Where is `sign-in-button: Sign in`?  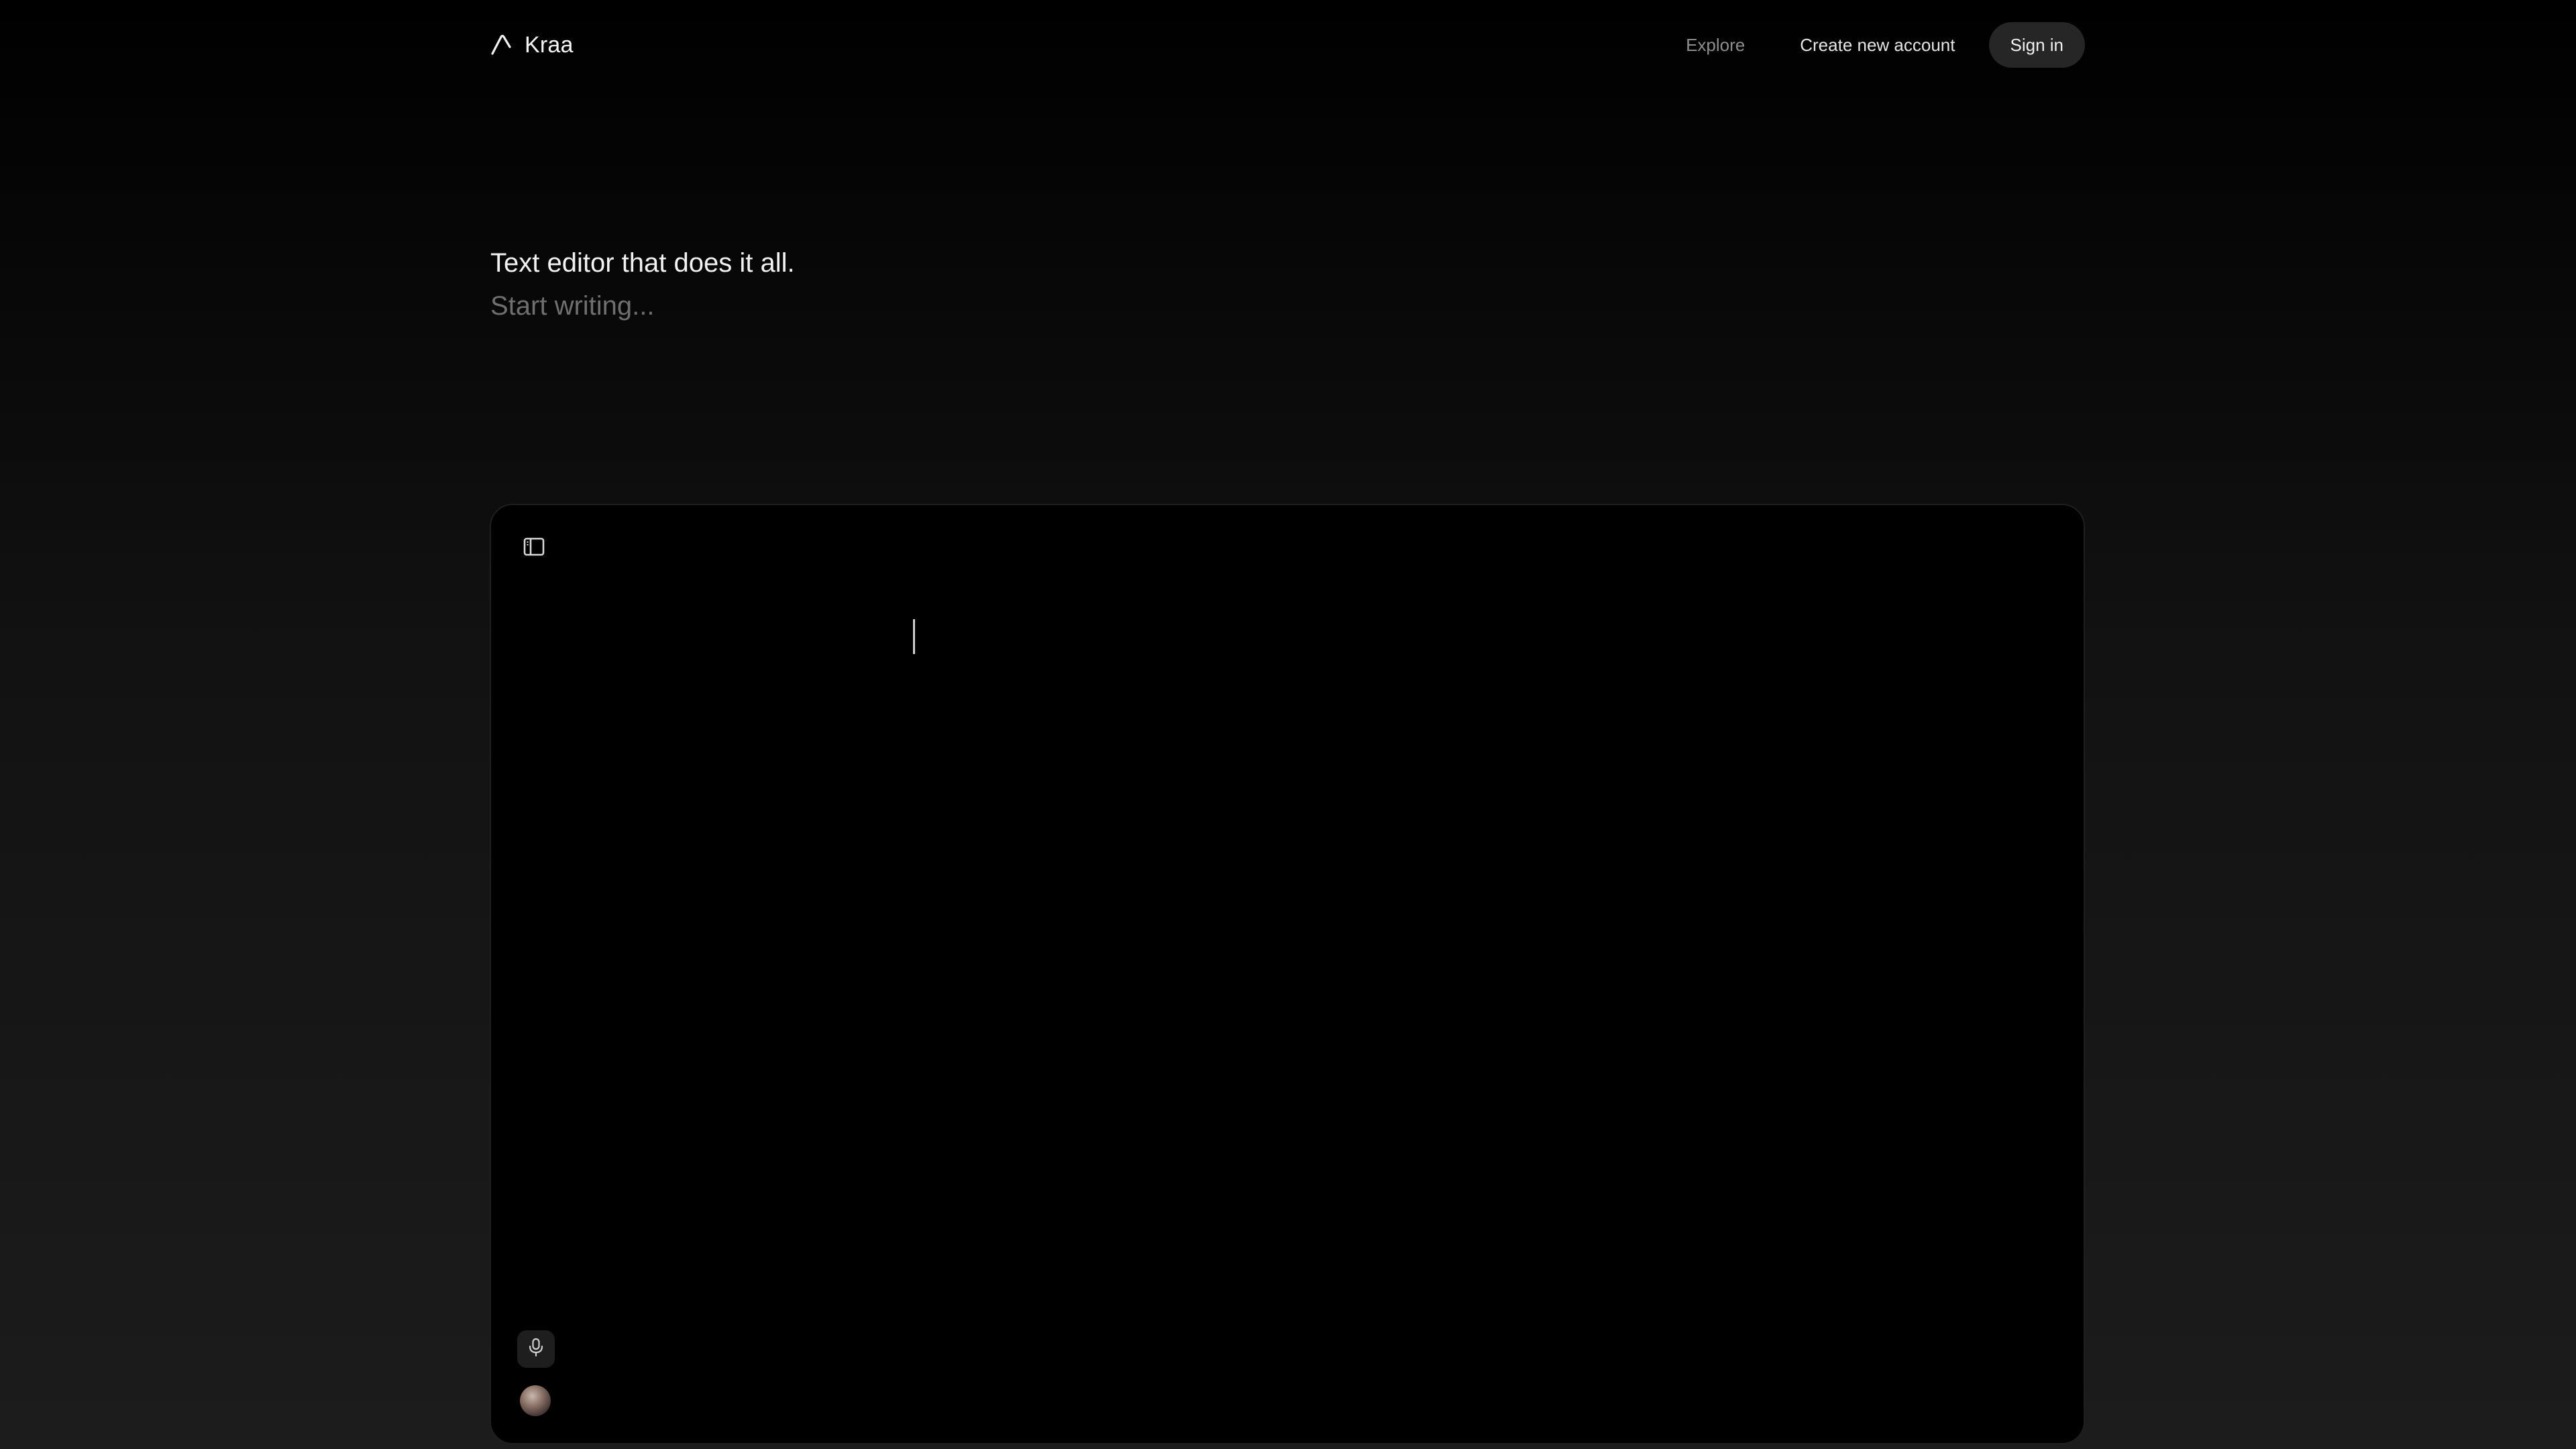
sign-in-button: Sign in is located at coordinates (2036, 45).